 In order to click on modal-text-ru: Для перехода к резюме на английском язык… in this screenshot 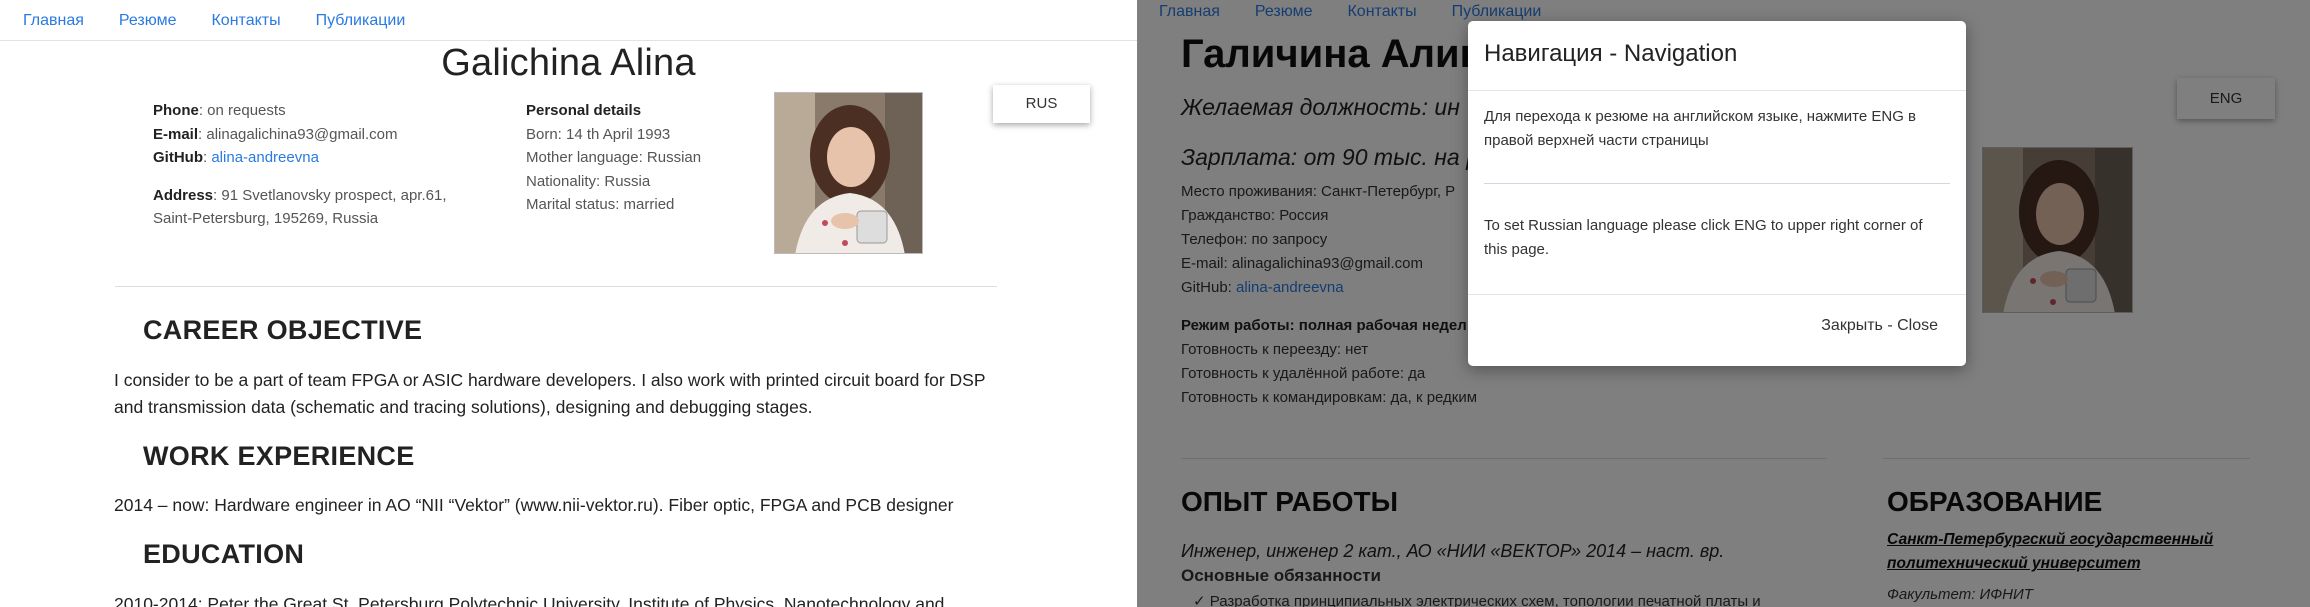, I will do `click(1700, 128)`.